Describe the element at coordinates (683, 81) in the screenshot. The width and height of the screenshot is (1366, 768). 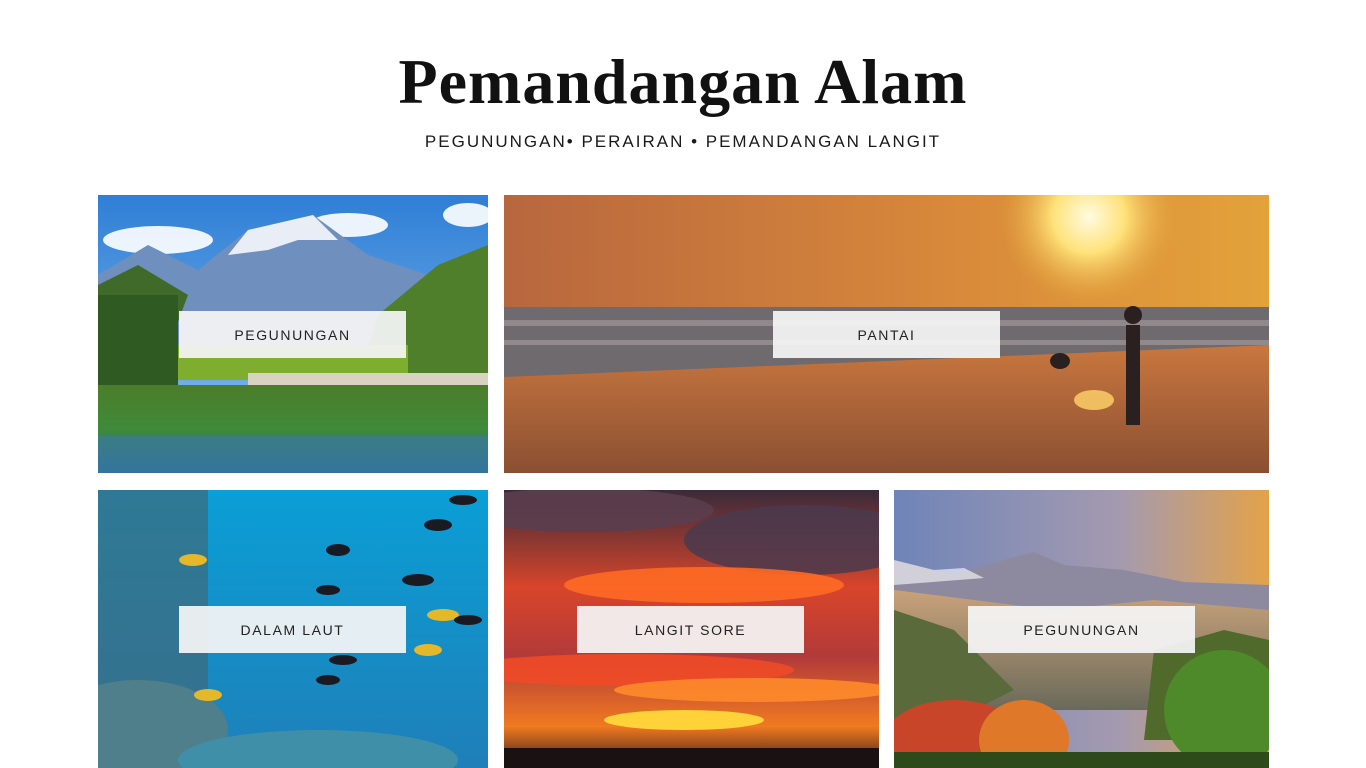
I see `page-title: Pemandangan Alam` at that location.